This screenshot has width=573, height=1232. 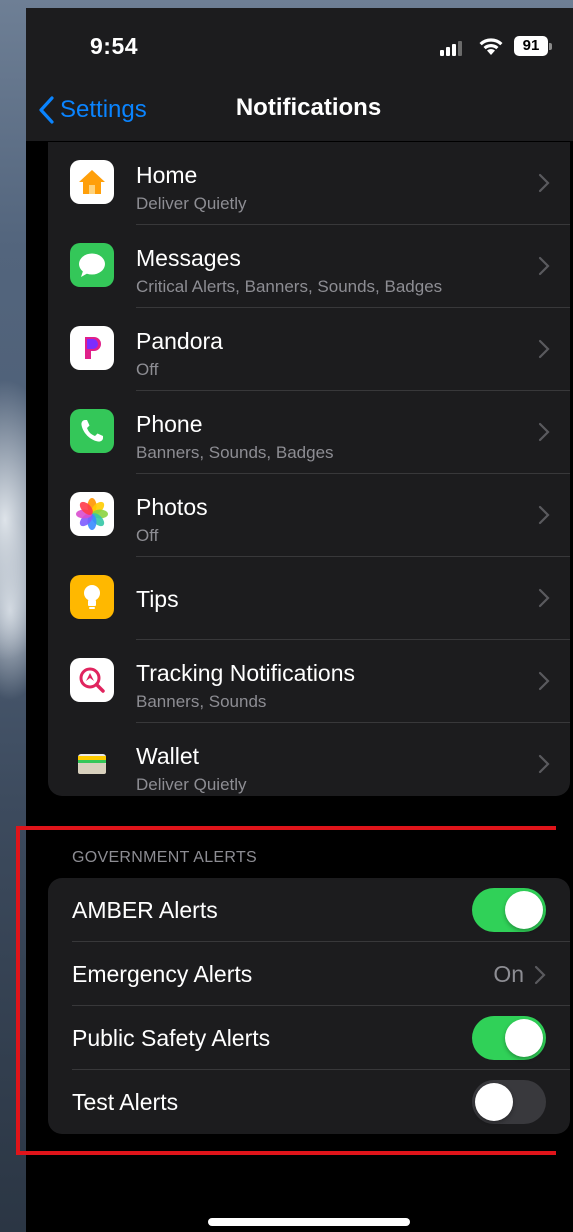 What do you see at coordinates (289, 286) in the screenshot?
I see `app-subtitle: Critical Alerts, Banners, Sounds, Badges` at bounding box center [289, 286].